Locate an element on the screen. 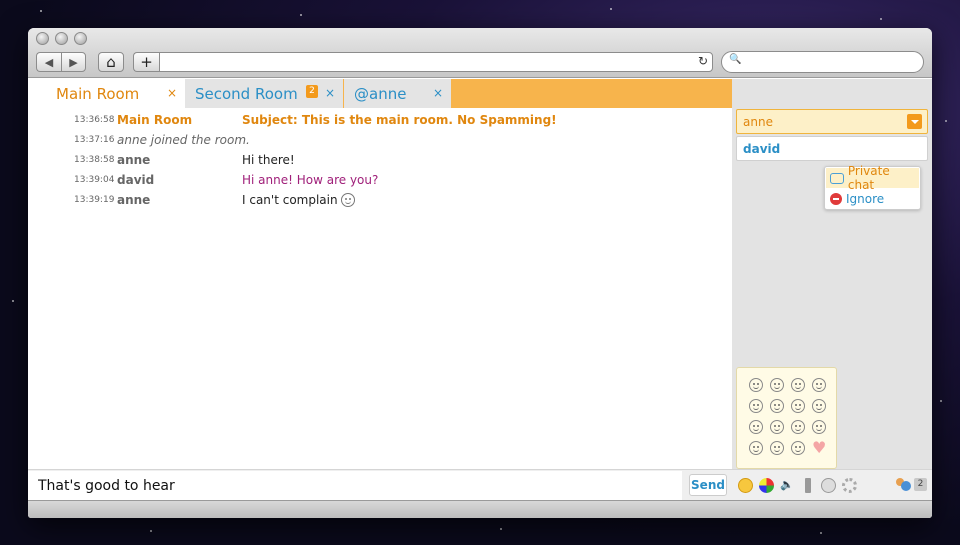 The width and height of the screenshot is (960, 545). window-controls is located at coordinates (61, 38).